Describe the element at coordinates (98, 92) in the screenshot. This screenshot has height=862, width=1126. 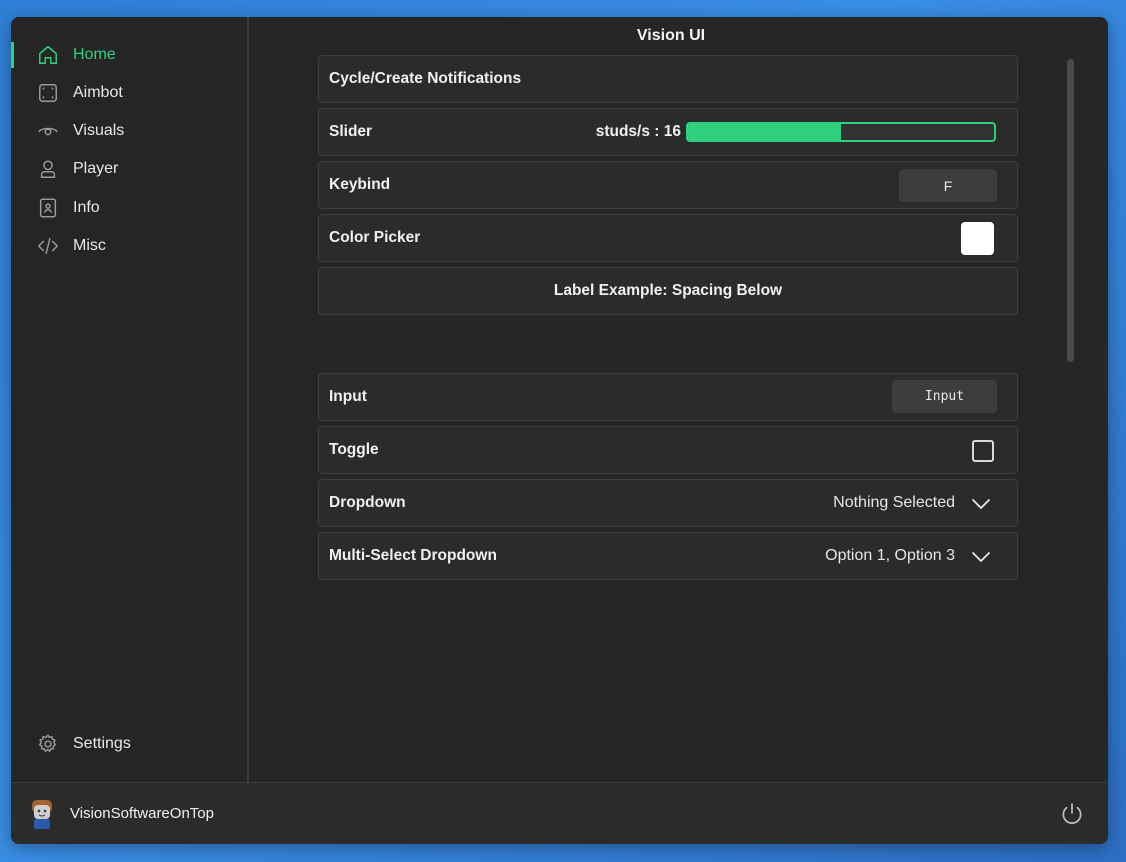
I see `sidebar-item-label: Aimbot` at that location.